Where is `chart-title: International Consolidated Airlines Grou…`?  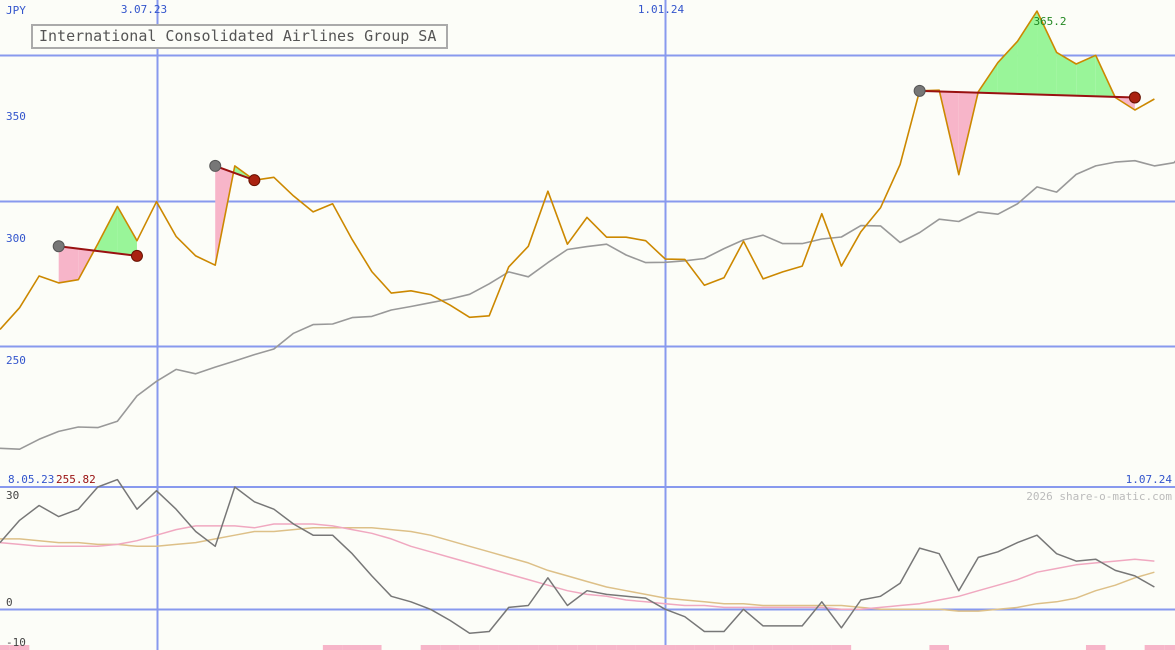 chart-title: International Consolidated Airlines Grou… is located at coordinates (237, 36).